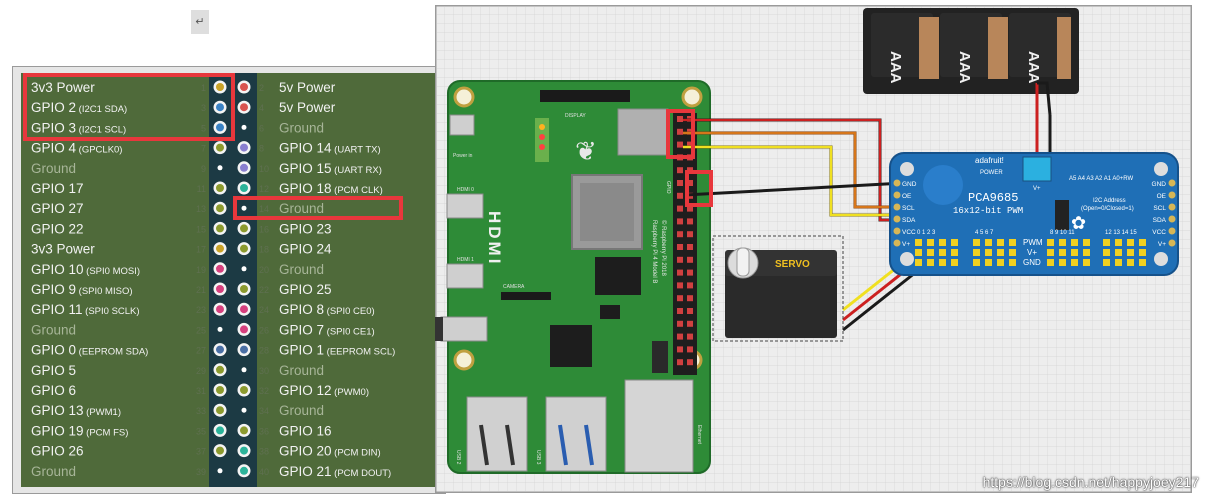  Describe the element at coordinates (909, 232) in the screenshot. I see `pca-pin-label: VCC` at that location.